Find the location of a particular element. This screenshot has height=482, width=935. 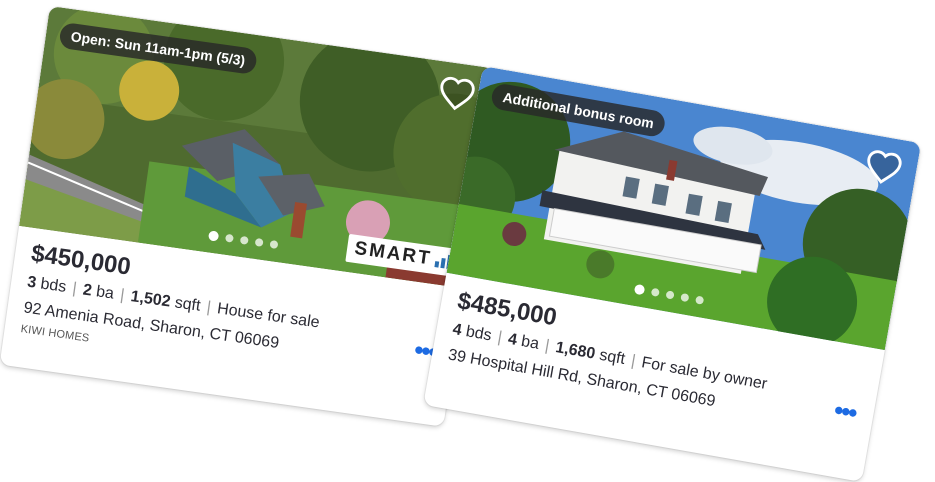

beds-count: 4 is located at coordinates (457, 330).